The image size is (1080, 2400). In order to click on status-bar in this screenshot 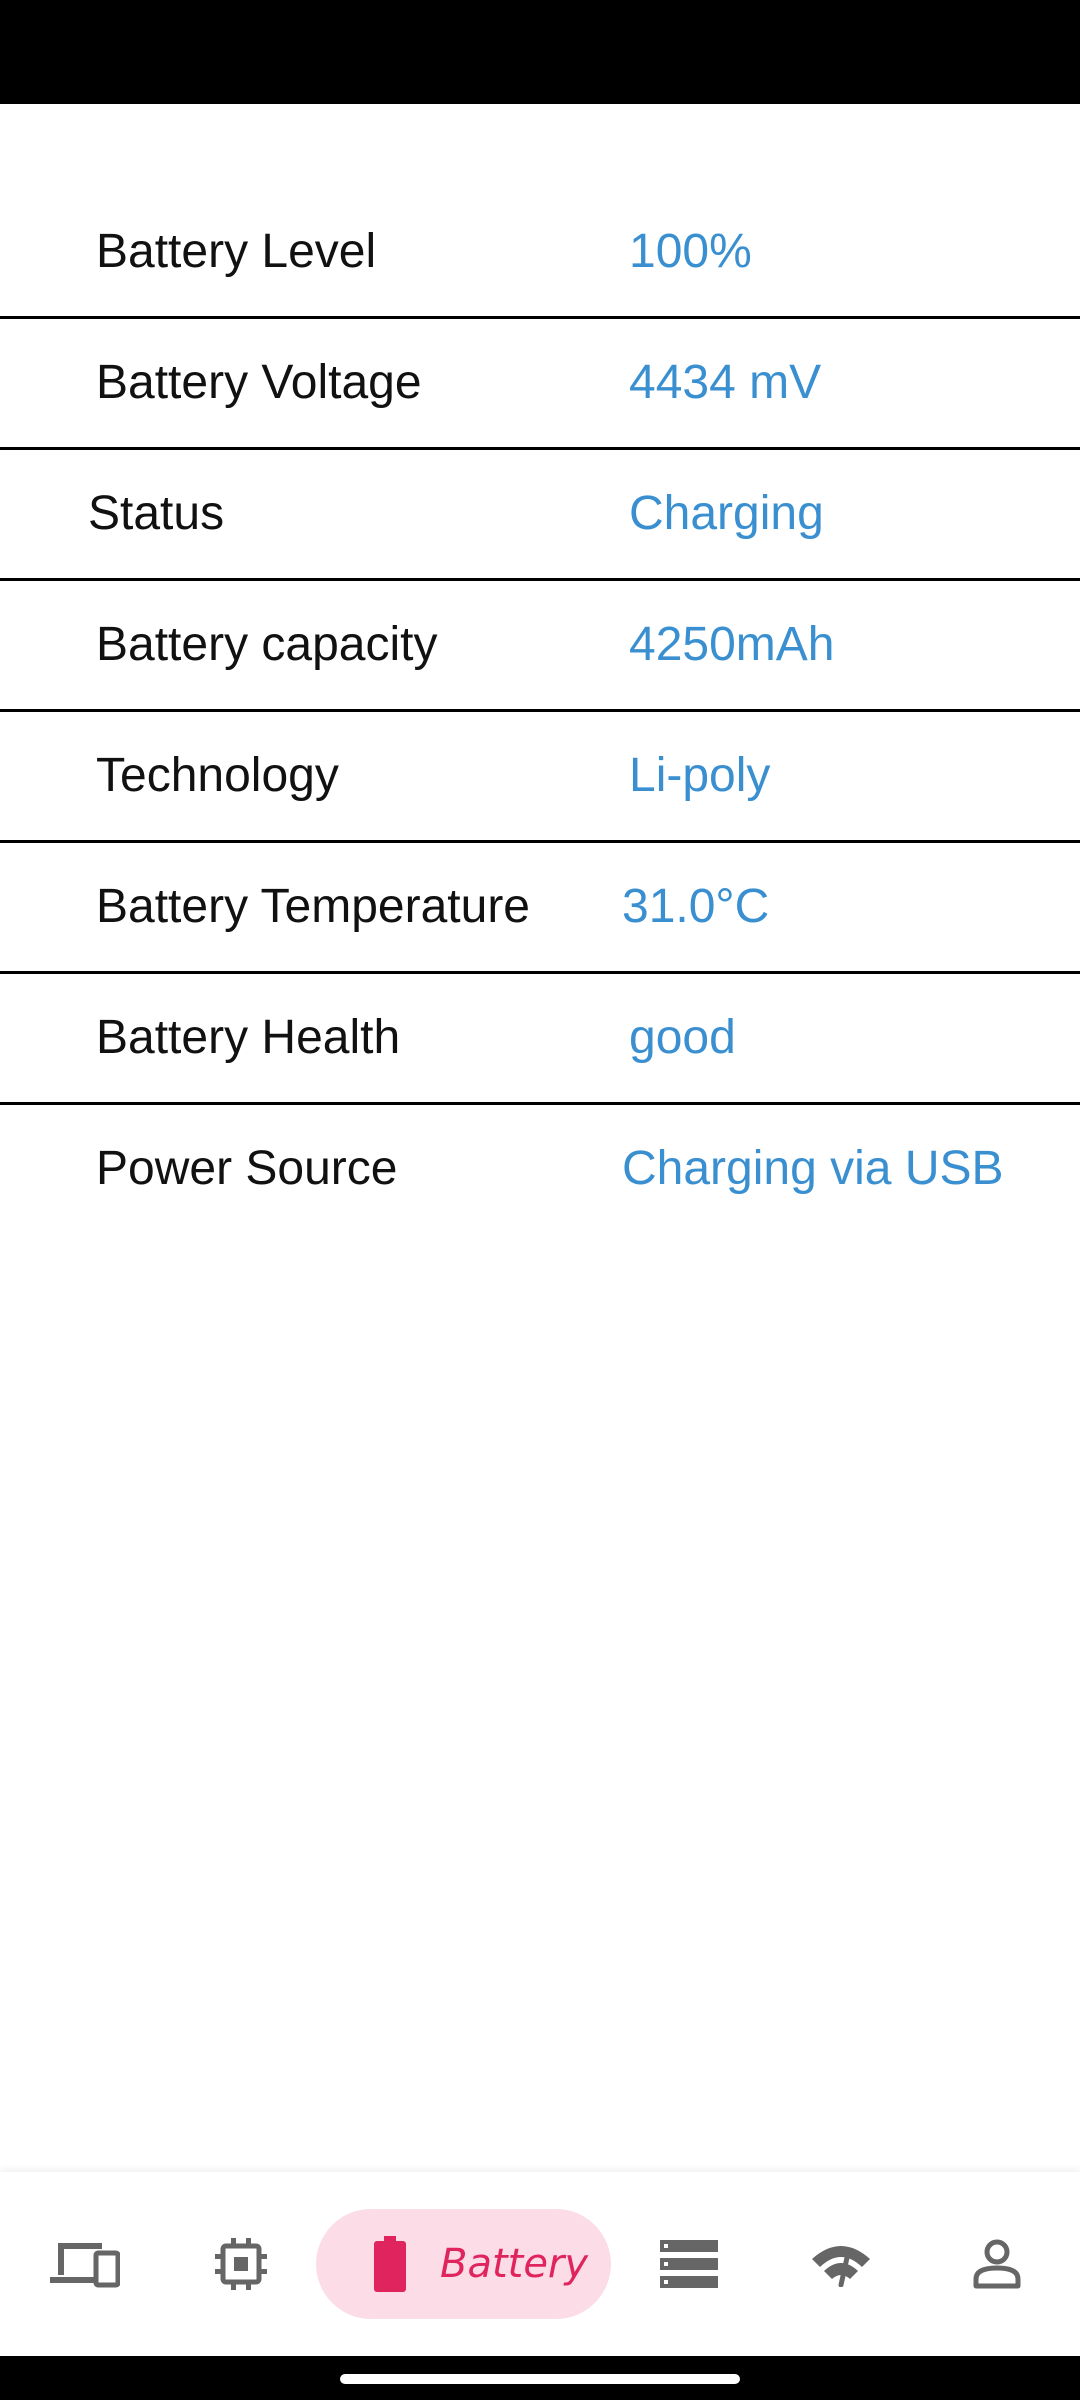, I will do `click(540, 52)`.